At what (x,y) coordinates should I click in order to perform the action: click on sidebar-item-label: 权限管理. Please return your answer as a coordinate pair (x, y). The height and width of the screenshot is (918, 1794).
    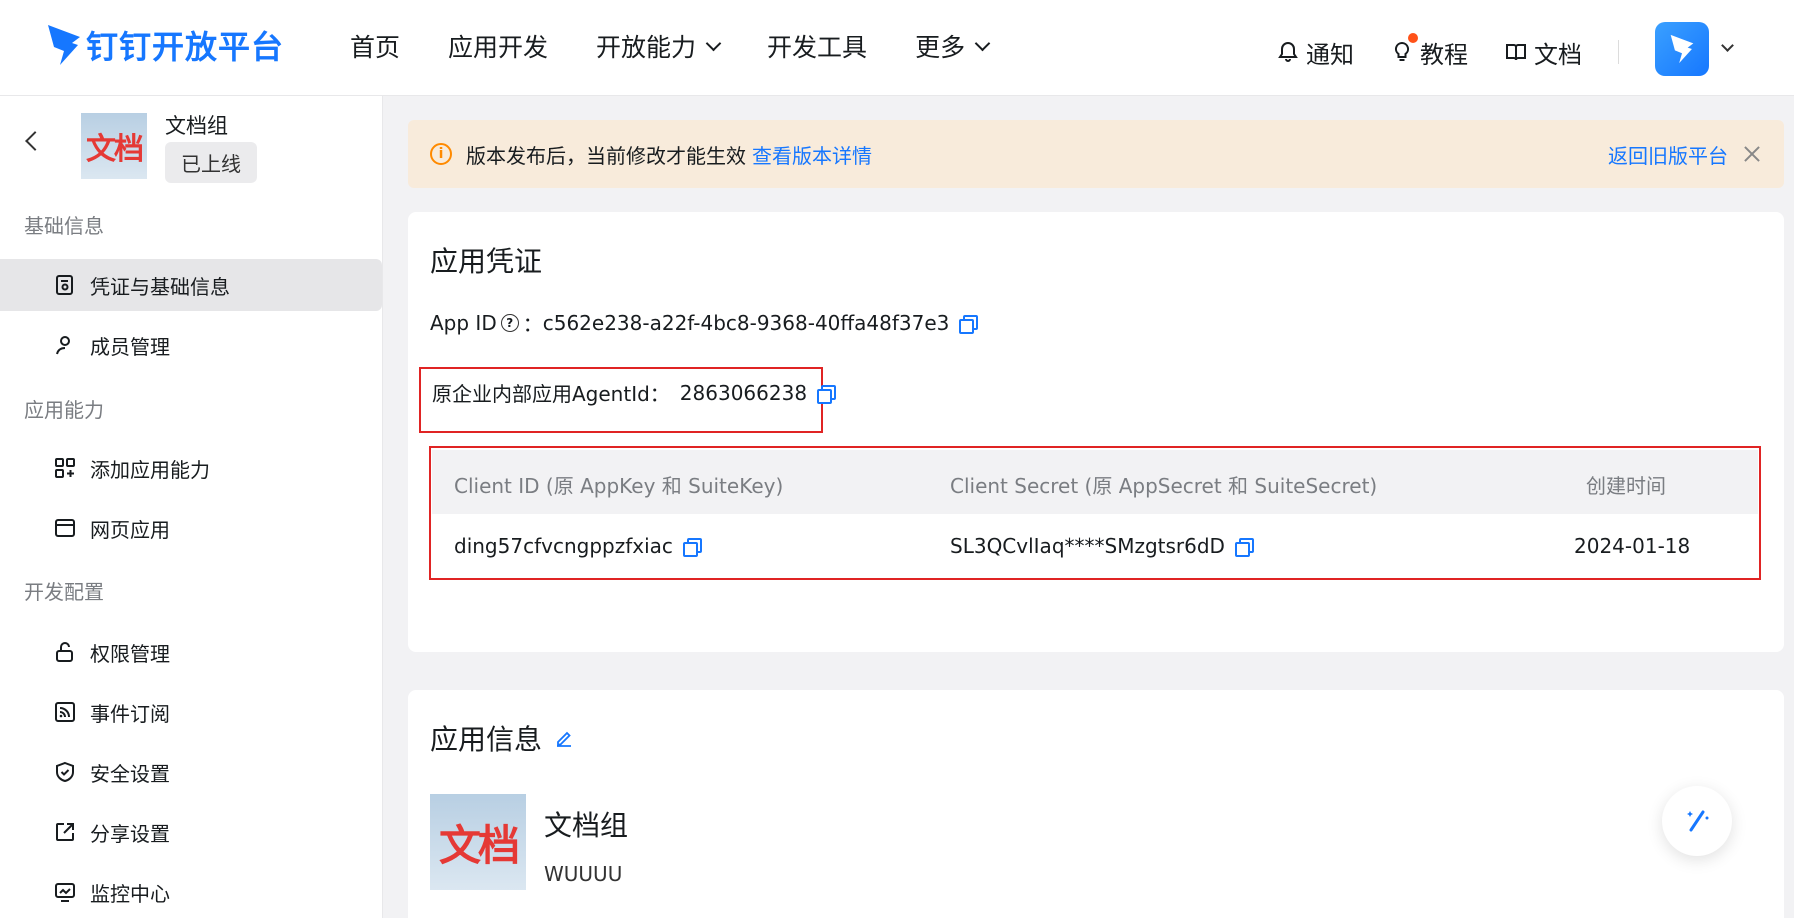
    Looking at the image, I should click on (130, 653).